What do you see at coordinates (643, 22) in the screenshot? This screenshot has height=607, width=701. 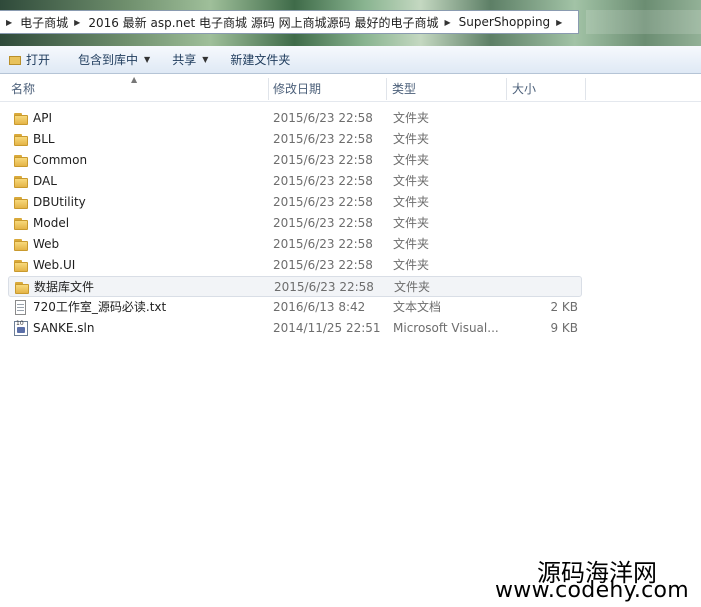 I see `address-bar-tail` at bounding box center [643, 22].